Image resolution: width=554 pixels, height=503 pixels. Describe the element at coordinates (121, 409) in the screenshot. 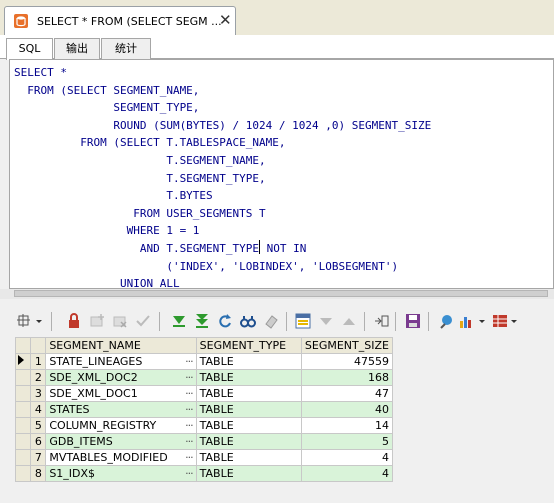

I see `cell-segment-name: ··· STATES` at that location.